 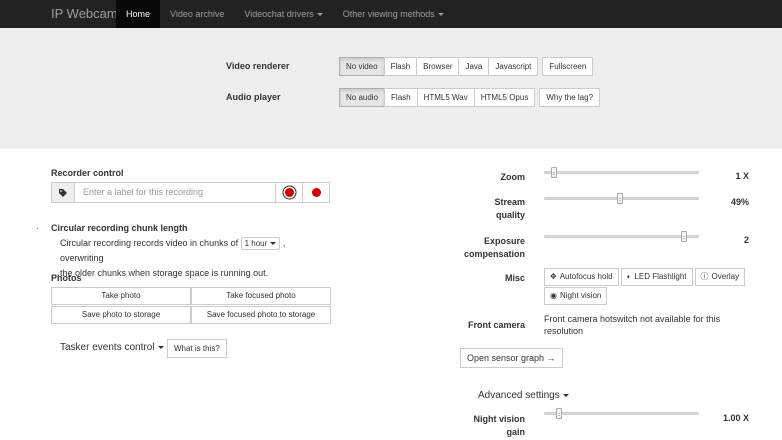 I want to click on front-camera-label: Front camera, so click(x=496, y=325).